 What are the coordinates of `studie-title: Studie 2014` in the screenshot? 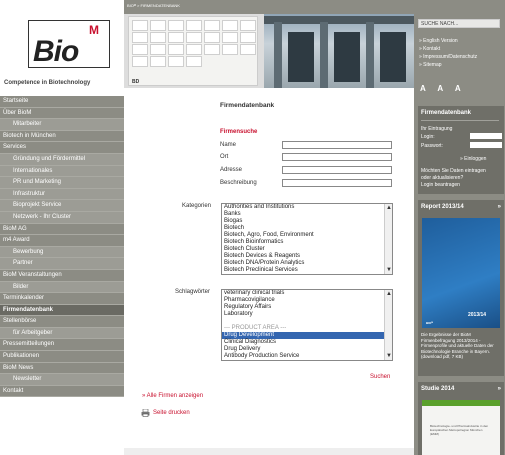 It's located at (437, 389).